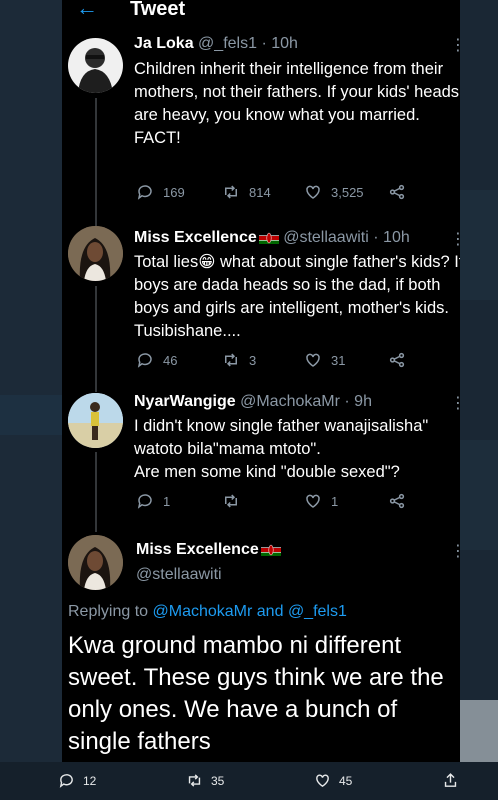  Describe the element at coordinates (335, 501) in the screenshot. I see `like-count: 1` at that location.